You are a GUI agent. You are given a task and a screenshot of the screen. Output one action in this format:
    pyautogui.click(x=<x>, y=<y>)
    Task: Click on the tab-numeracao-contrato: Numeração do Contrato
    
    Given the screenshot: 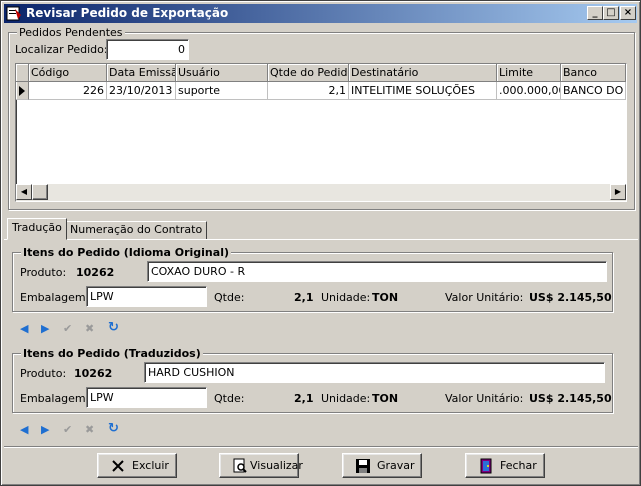 What is the action you would take?
    pyautogui.click(x=136, y=230)
    